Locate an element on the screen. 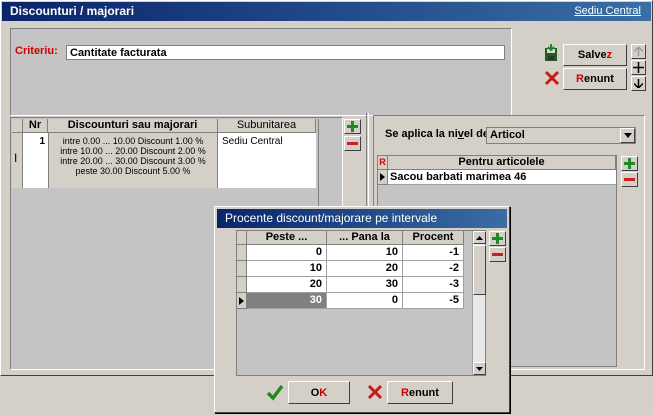 The image size is (653, 415). cell-pana: 20 is located at coordinates (365, 269).